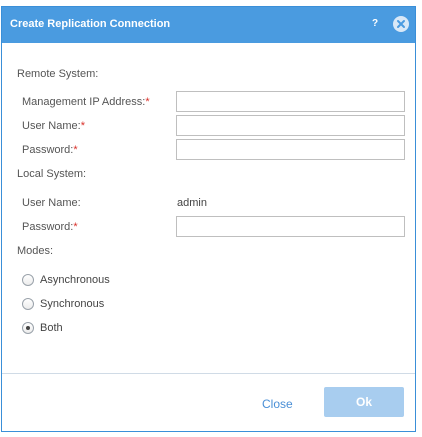  I want to click on radio-synchronous, so click(28, 304).